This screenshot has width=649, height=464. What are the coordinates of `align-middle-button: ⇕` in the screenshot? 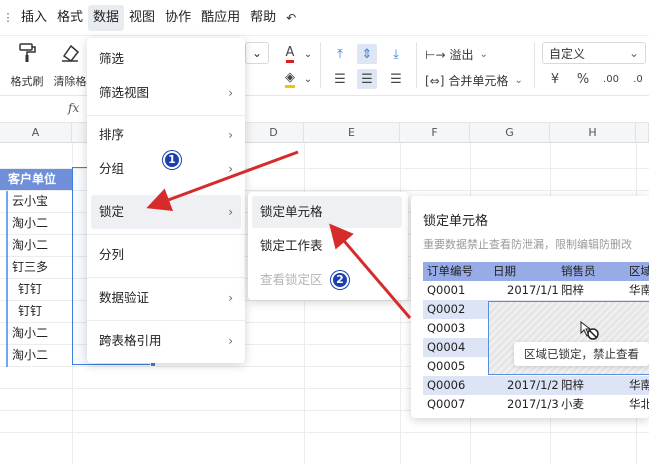 It's located at (367, 54).